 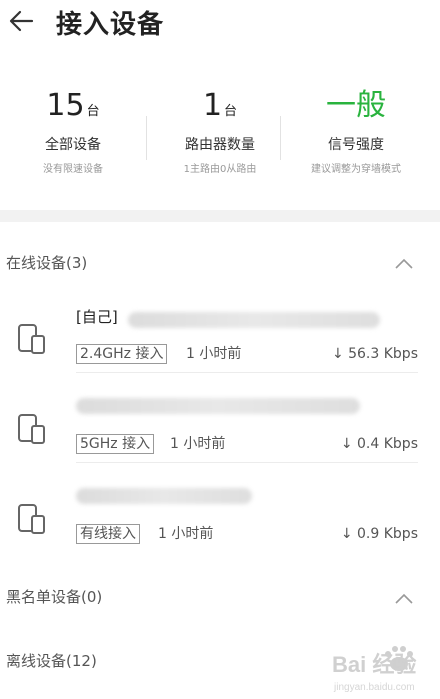 What do you see at coordinates (110, 25) in the screenshot?
I see `page-title: 接入设备` at bounding box center [110, 25].